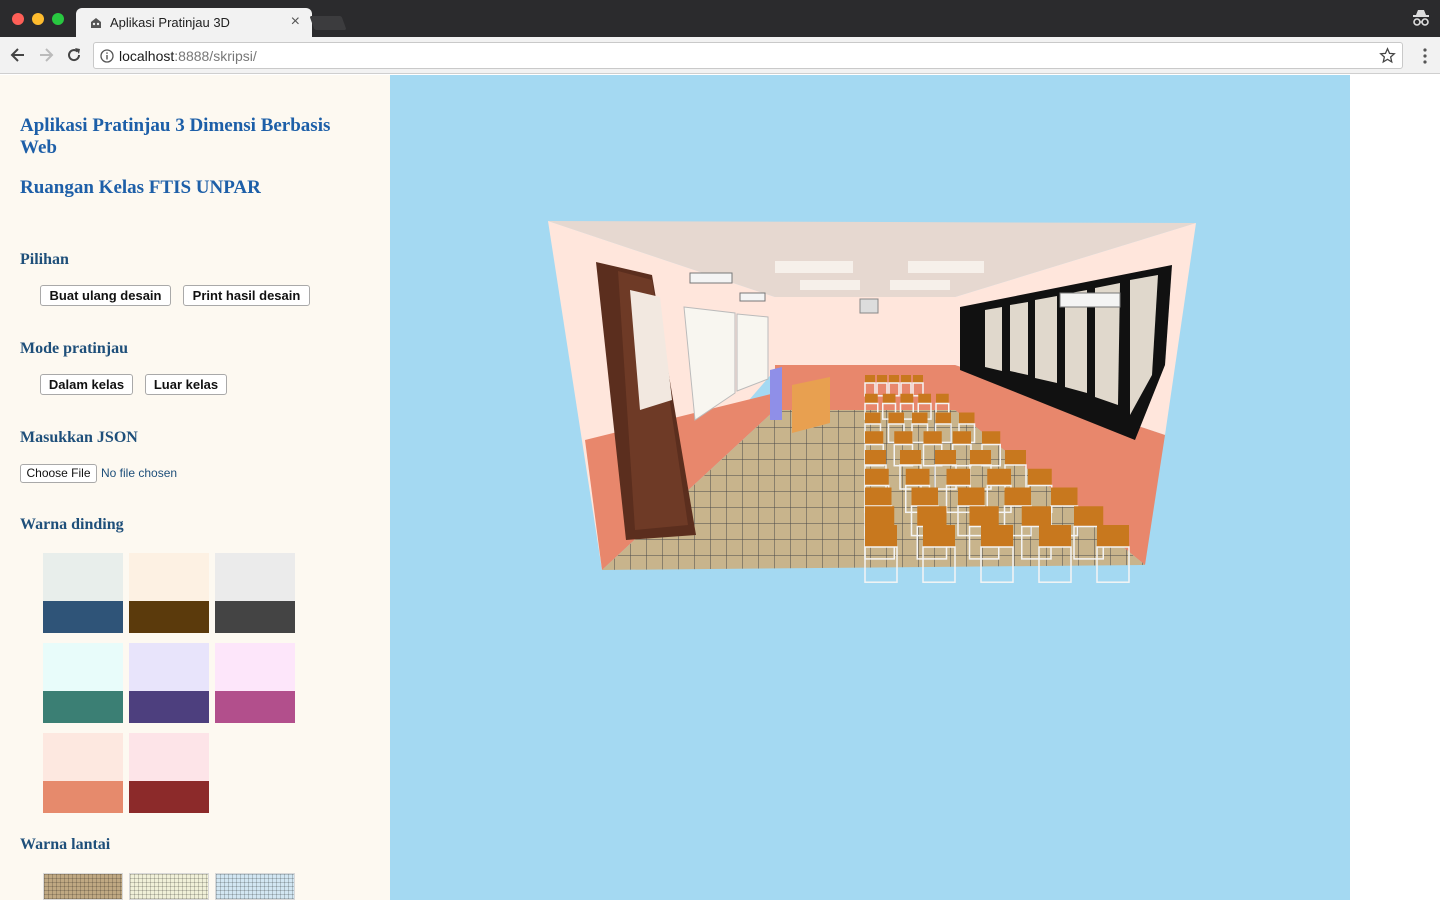 This screenshot has width=1440, height=900. What do you see at coordinates (776, 393) in the screenshot?
I see `teacher-chair` at bounding box center [776, 393].